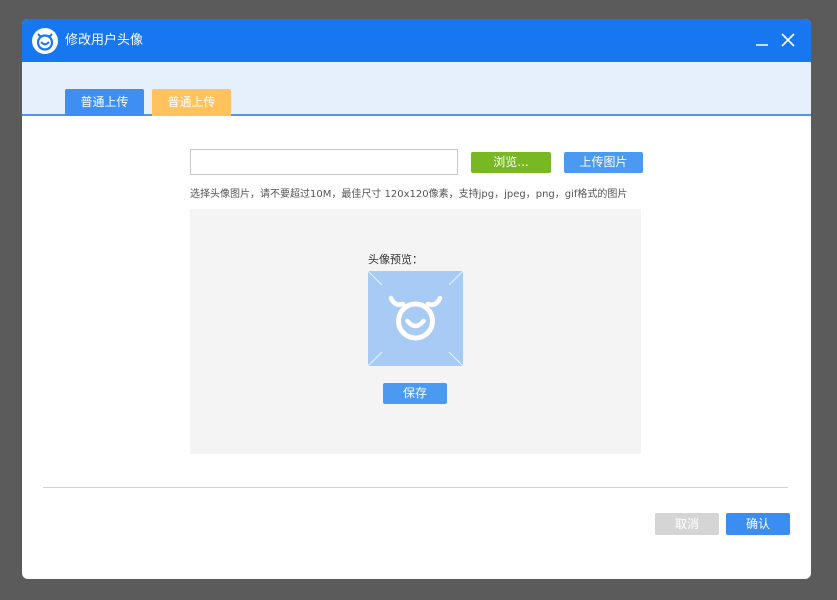 The width and height of the screenshot is (837, 600). I want to click on confirm-button: 确认, so click(758, 524).